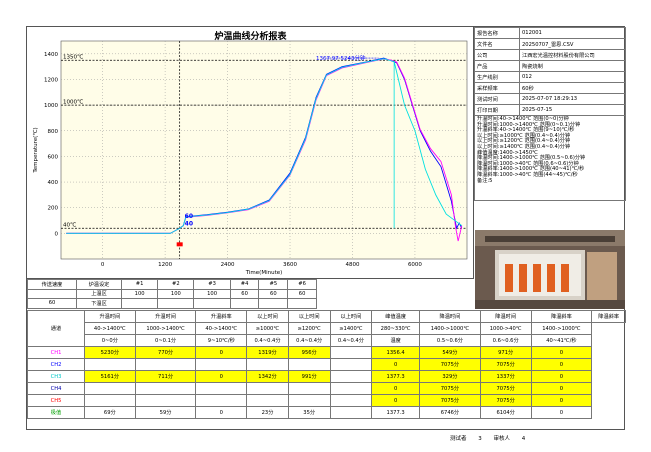 This screenshot has height=452, width=651. What do you see at coordinates (326, 352) in the screenshot?
I see `channel-row: CH1 5230分 770分 0 1319分 956分 1356.4 549分 971分 0` at bounding box center [326, 352].